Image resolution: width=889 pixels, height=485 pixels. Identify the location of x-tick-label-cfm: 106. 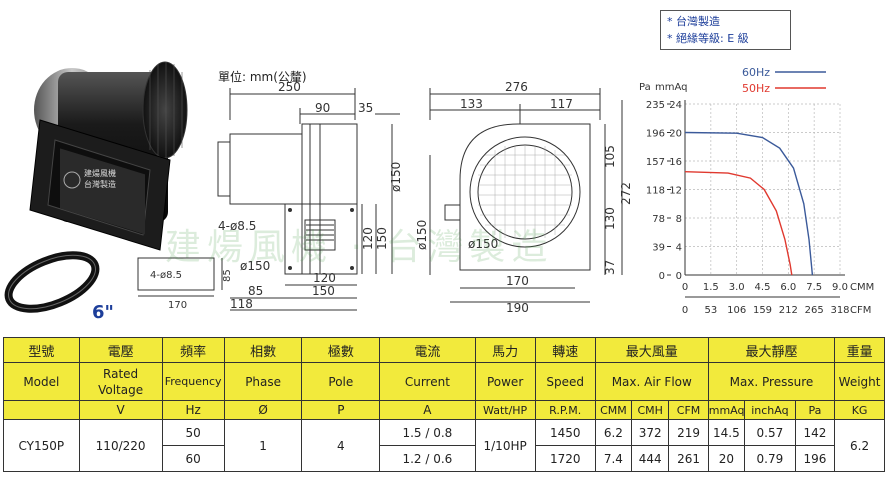
(736, 310).